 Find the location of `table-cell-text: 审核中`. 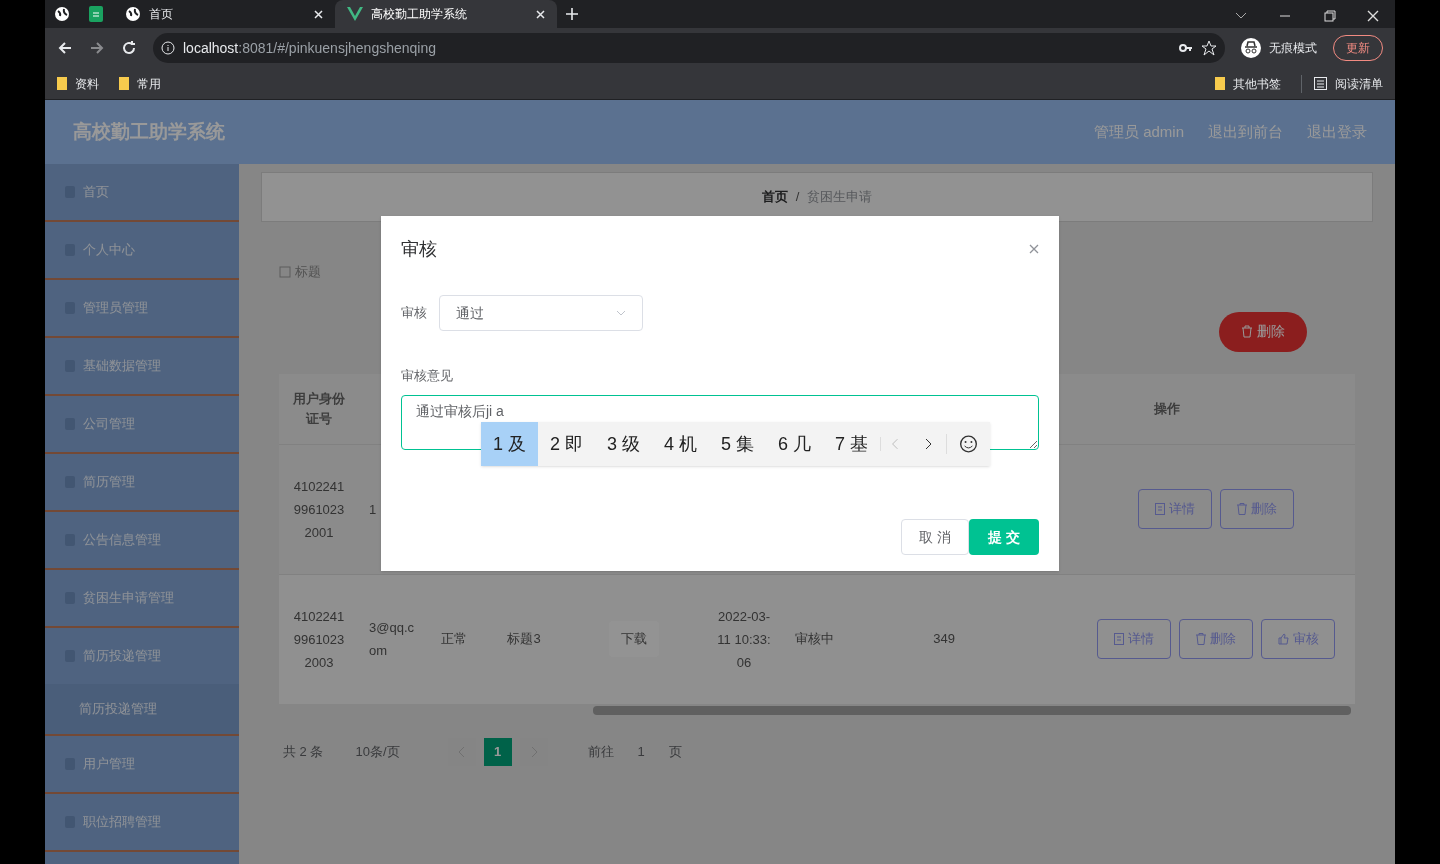

table-cell-text: 审核中 is located at coordinates (814, 639).